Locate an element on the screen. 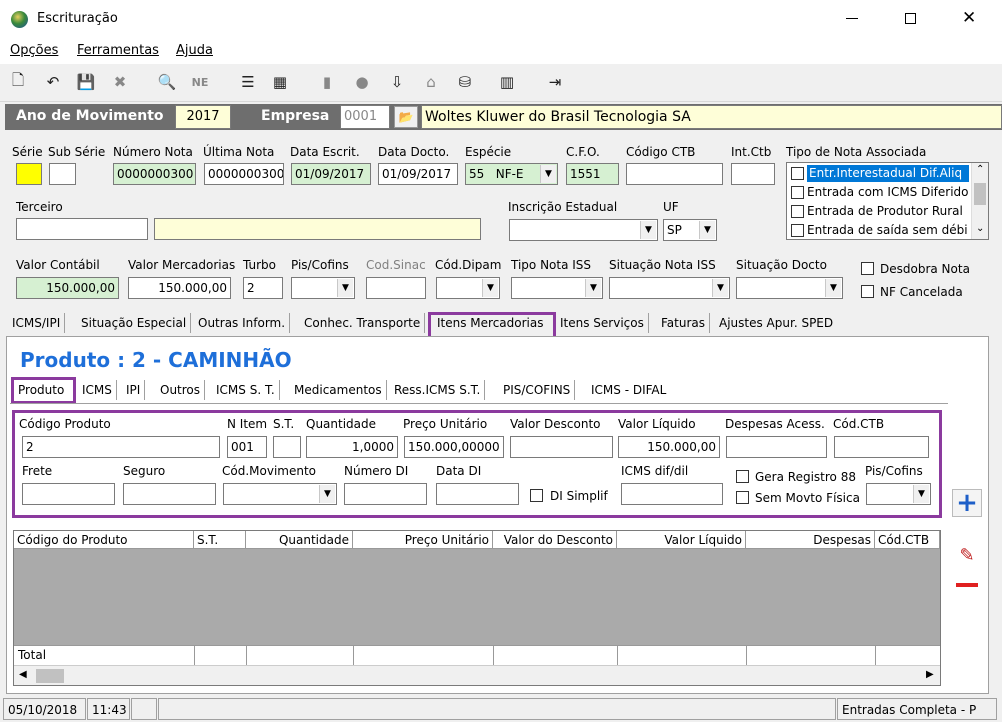 Image resolution: width=1002 pixels, height=722 pixels. tipo-nota-scrollbar: ⌃ ⌄ is located at coordinates (979, 201).